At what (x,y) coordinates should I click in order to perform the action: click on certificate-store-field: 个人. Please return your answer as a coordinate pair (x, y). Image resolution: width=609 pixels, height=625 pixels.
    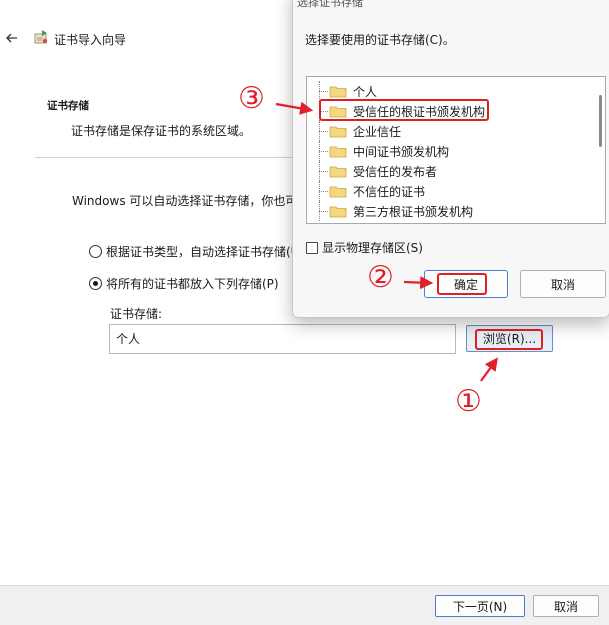
    Looking at the image, I should click on (282, 339).